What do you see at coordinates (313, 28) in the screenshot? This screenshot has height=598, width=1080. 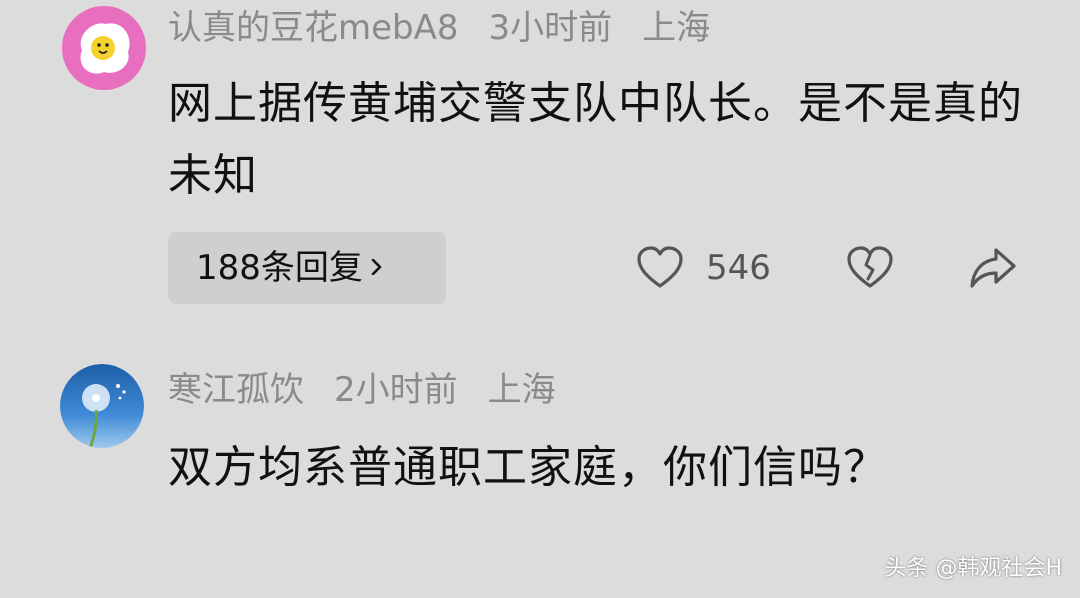 I see `username: 认真的豆花mebA8` at bounding box center [313, 28].